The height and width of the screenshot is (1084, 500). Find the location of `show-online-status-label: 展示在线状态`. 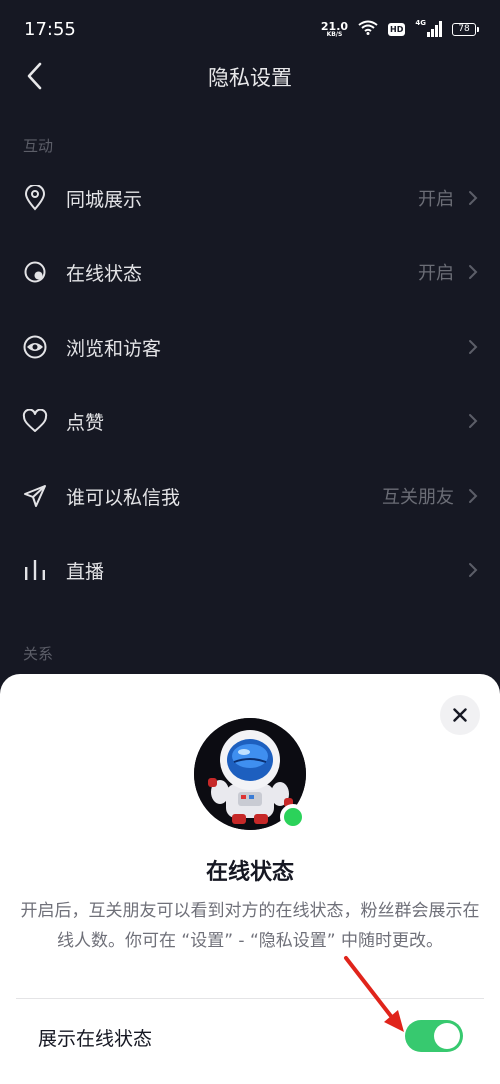

show-online-status-label: 展示在线状态 is located at coordinates (95, 1039).